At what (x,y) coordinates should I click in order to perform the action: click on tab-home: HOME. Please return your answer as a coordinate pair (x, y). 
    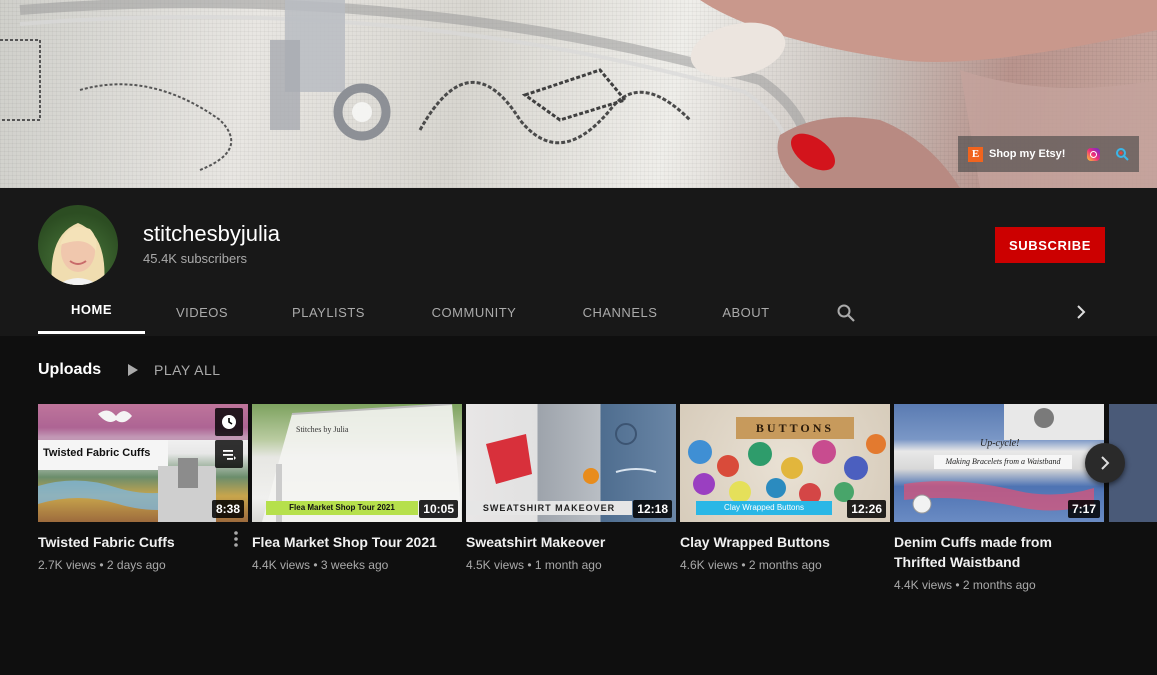
    Looking at the image, I should click on (91, 311).